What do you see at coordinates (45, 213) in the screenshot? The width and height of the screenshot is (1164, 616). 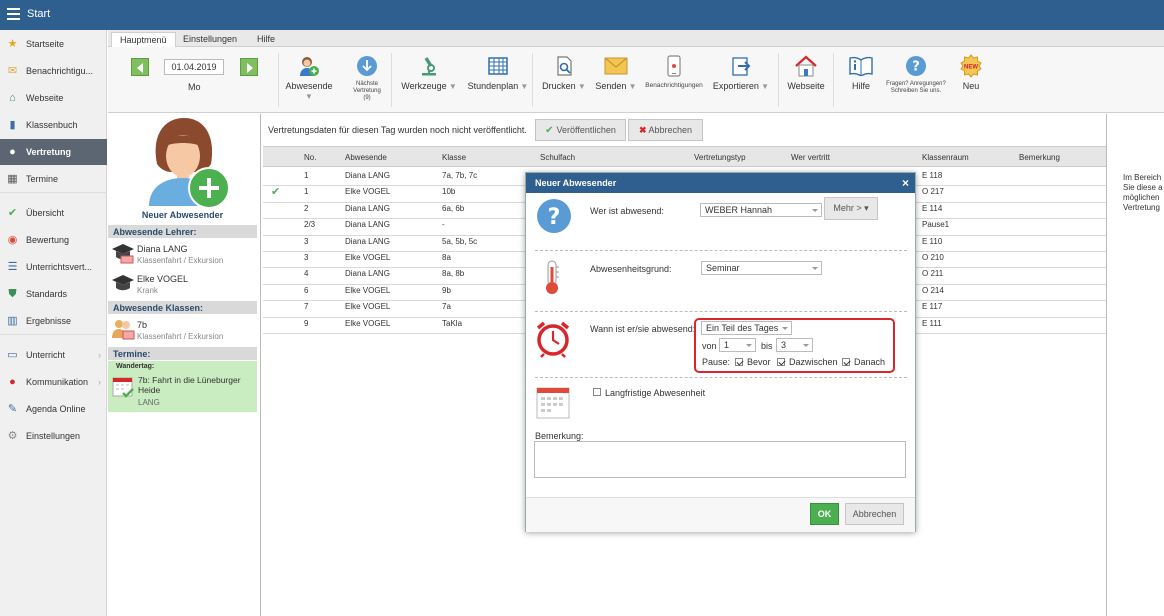 I see `sidebar-item-label: Übersicht` at bounding box center [45, 213].